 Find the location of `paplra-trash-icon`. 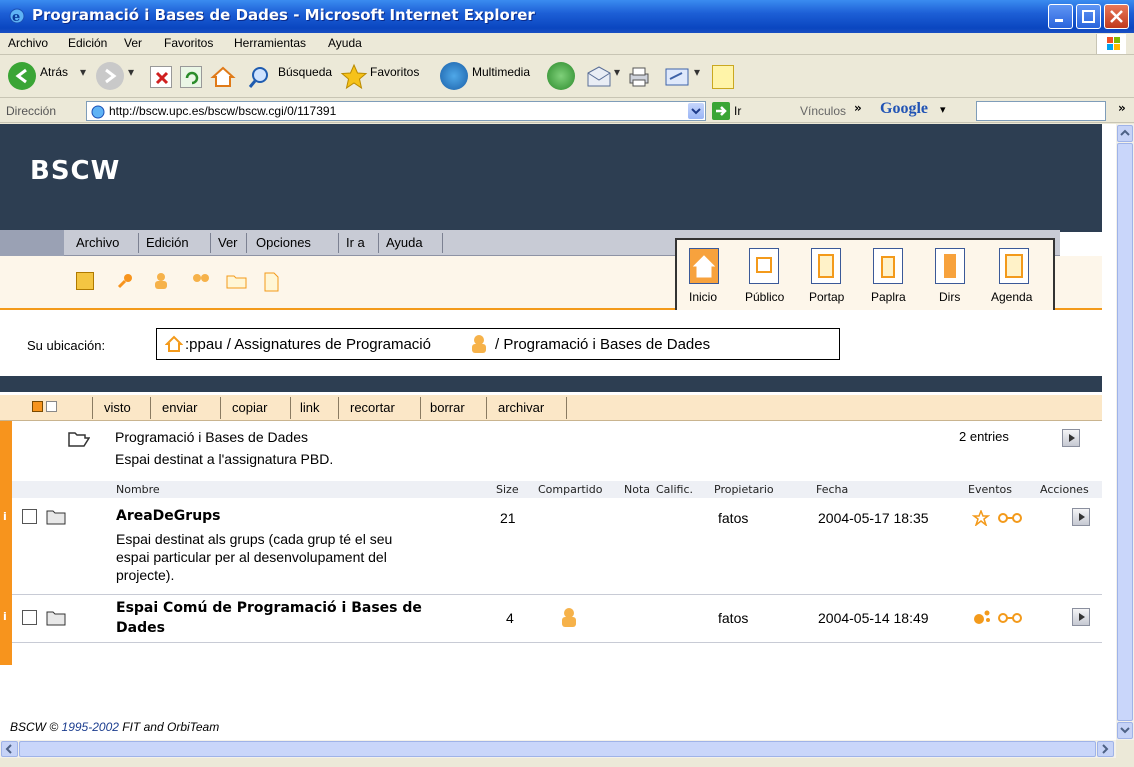

paplra-trash-icon is located at coordinates (888, 266).